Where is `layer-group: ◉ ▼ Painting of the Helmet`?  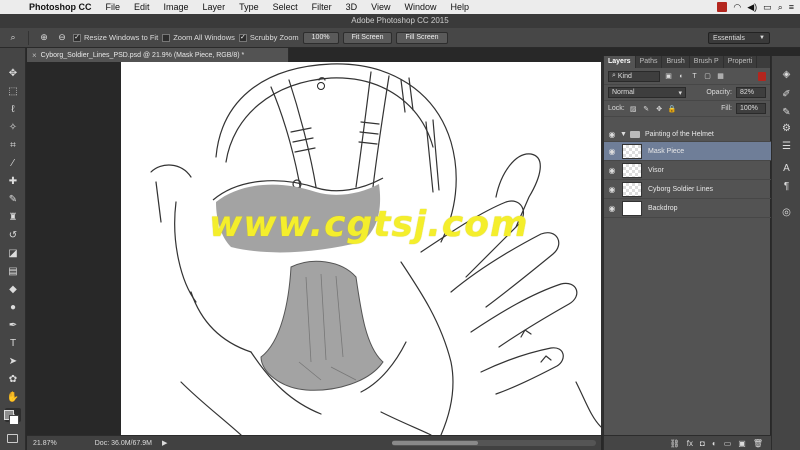
layer-group: ◉ ▼ Painting of the Helmet is located at coordinates (687, 134).